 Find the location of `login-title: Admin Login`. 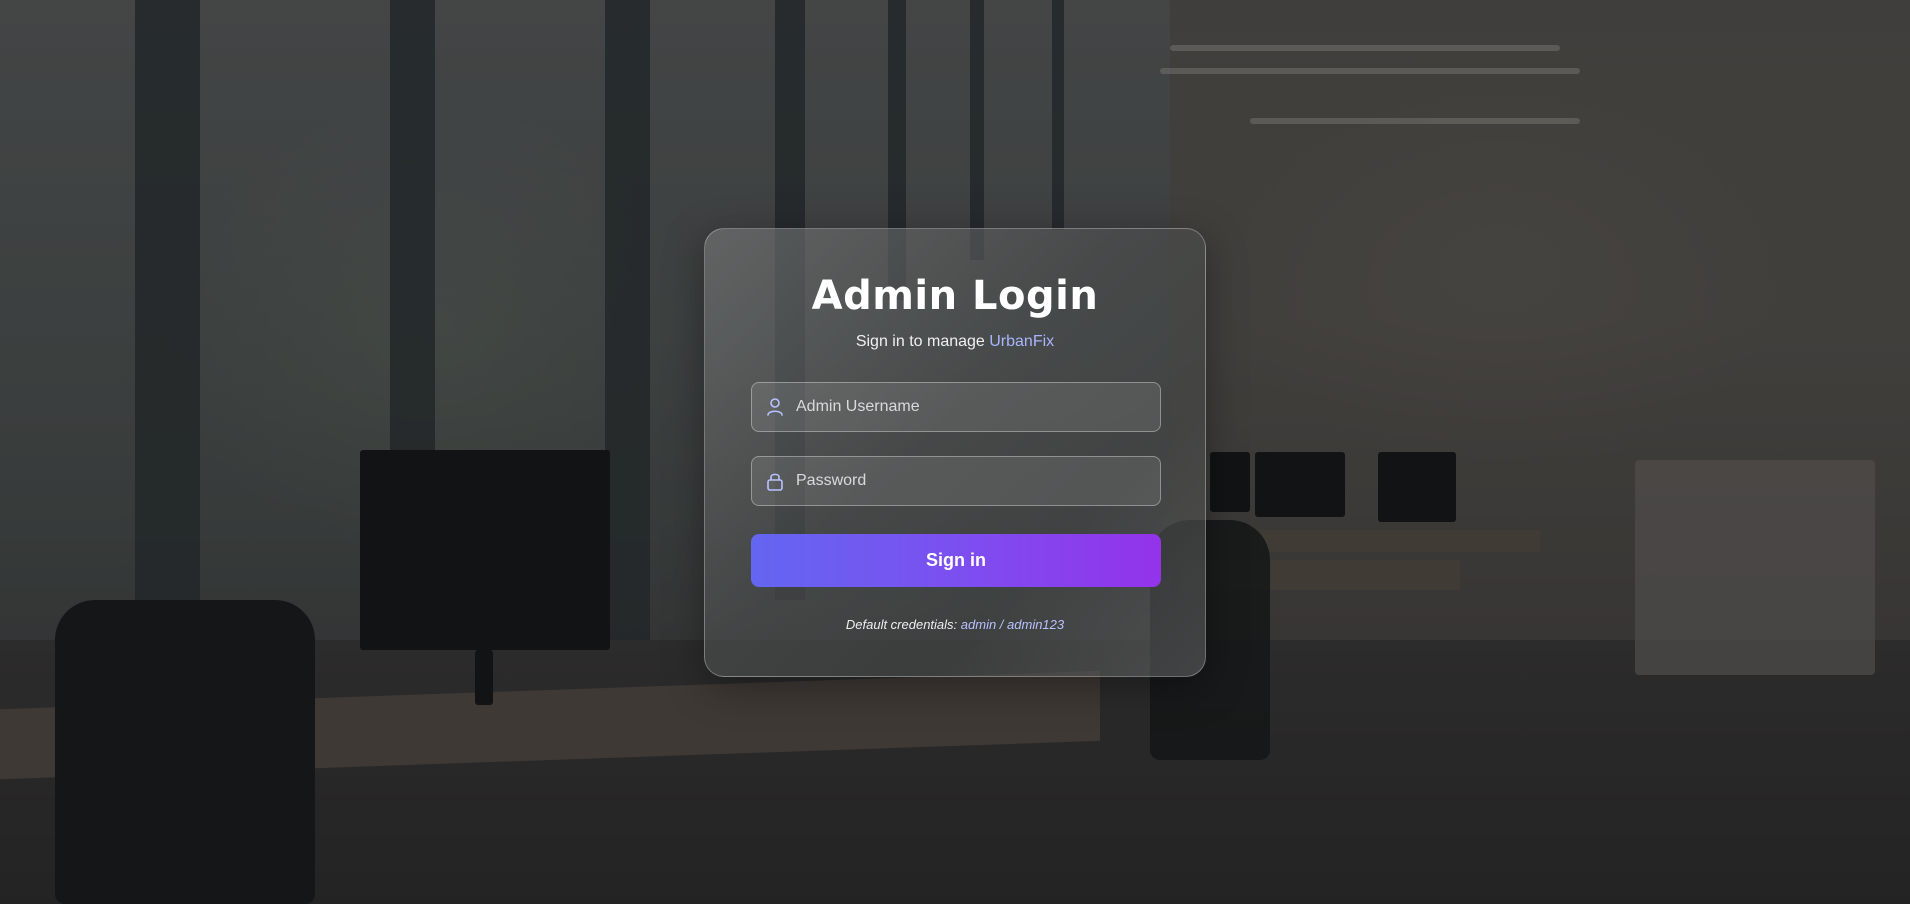

login-title: Admin Login is located at coordinates (955, 296).